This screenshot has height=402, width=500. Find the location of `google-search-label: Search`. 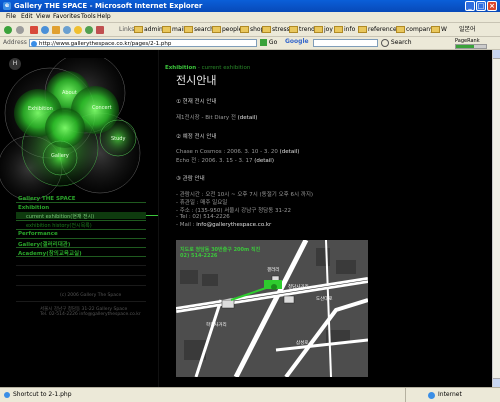

google-search-label: Search is located at coordinates (401, 42).